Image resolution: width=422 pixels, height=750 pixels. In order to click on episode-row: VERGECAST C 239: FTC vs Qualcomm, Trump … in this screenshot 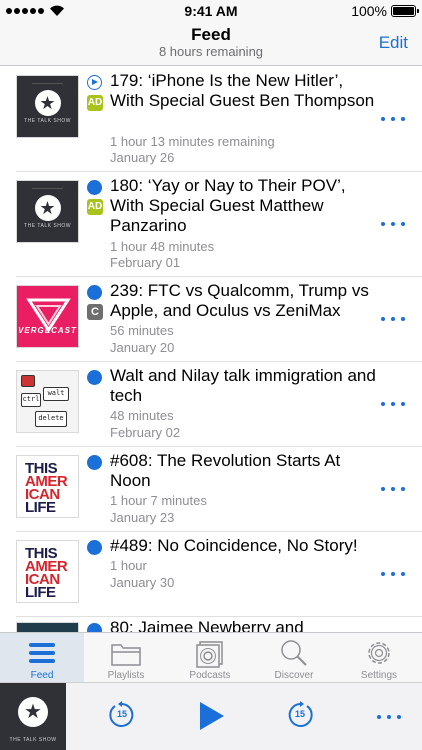, I will do `click(211, 319)`.